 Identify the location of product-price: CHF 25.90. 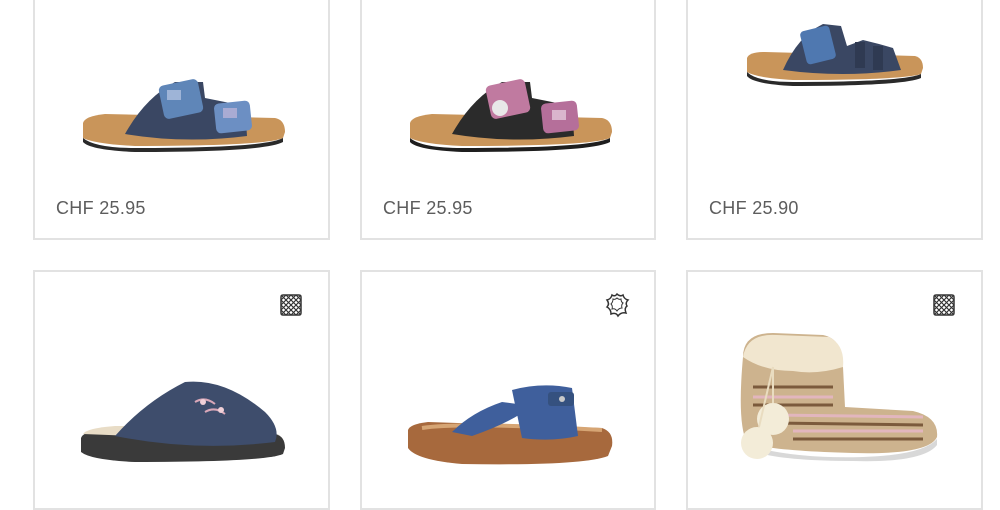
(754, 208).